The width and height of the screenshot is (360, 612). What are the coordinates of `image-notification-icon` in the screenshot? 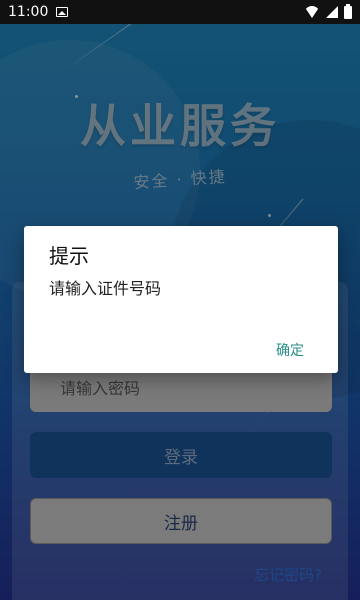 It's located at (62, 12).